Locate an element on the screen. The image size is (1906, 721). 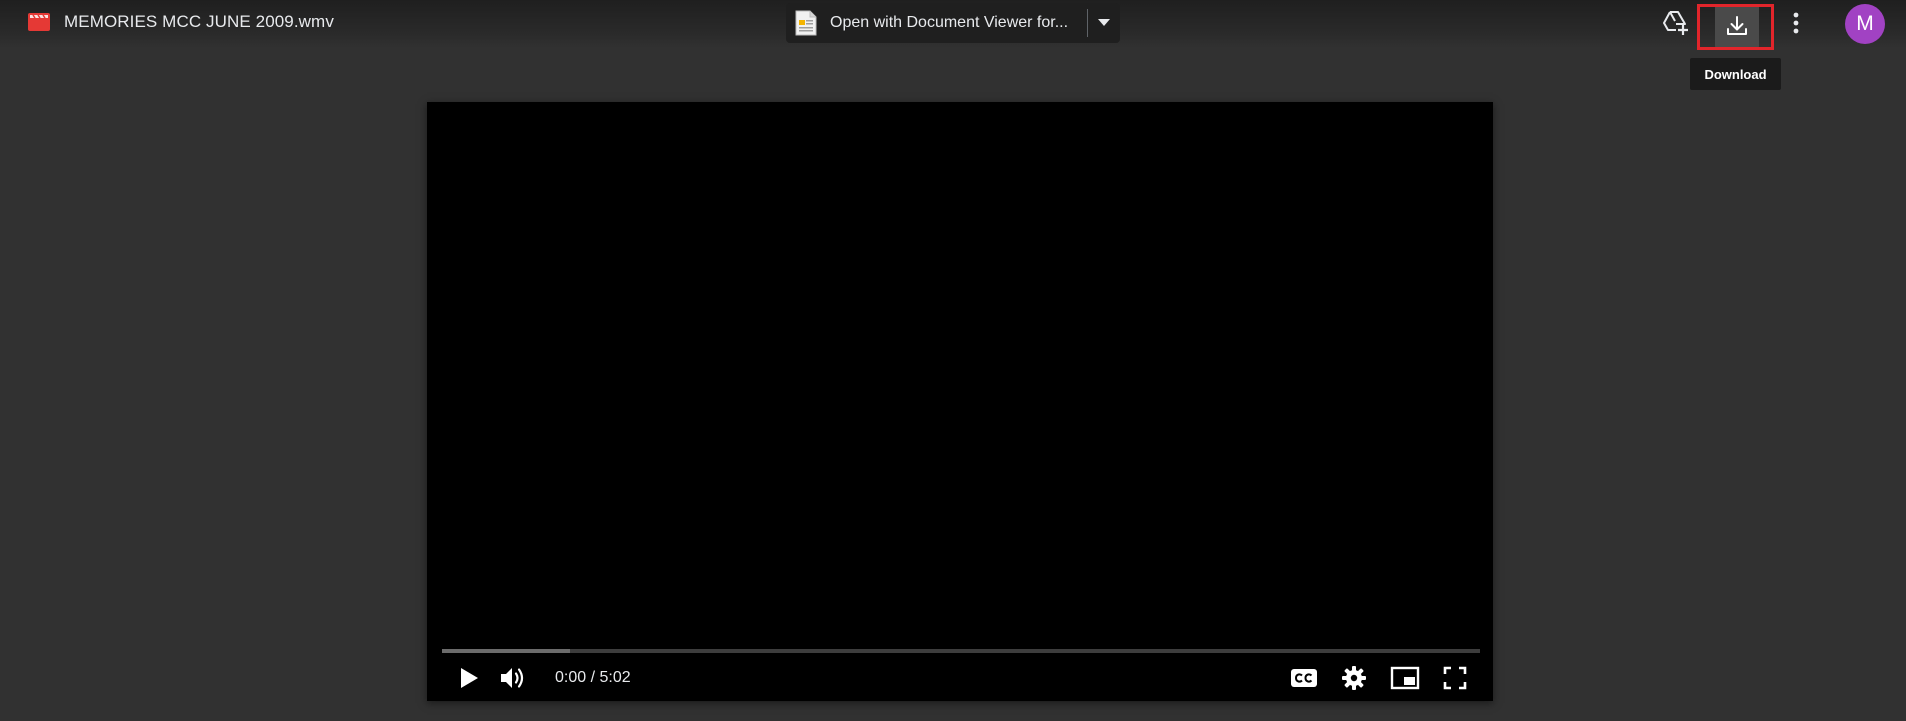
picture-in-picture-icon is located at coordinates (1405, 678).